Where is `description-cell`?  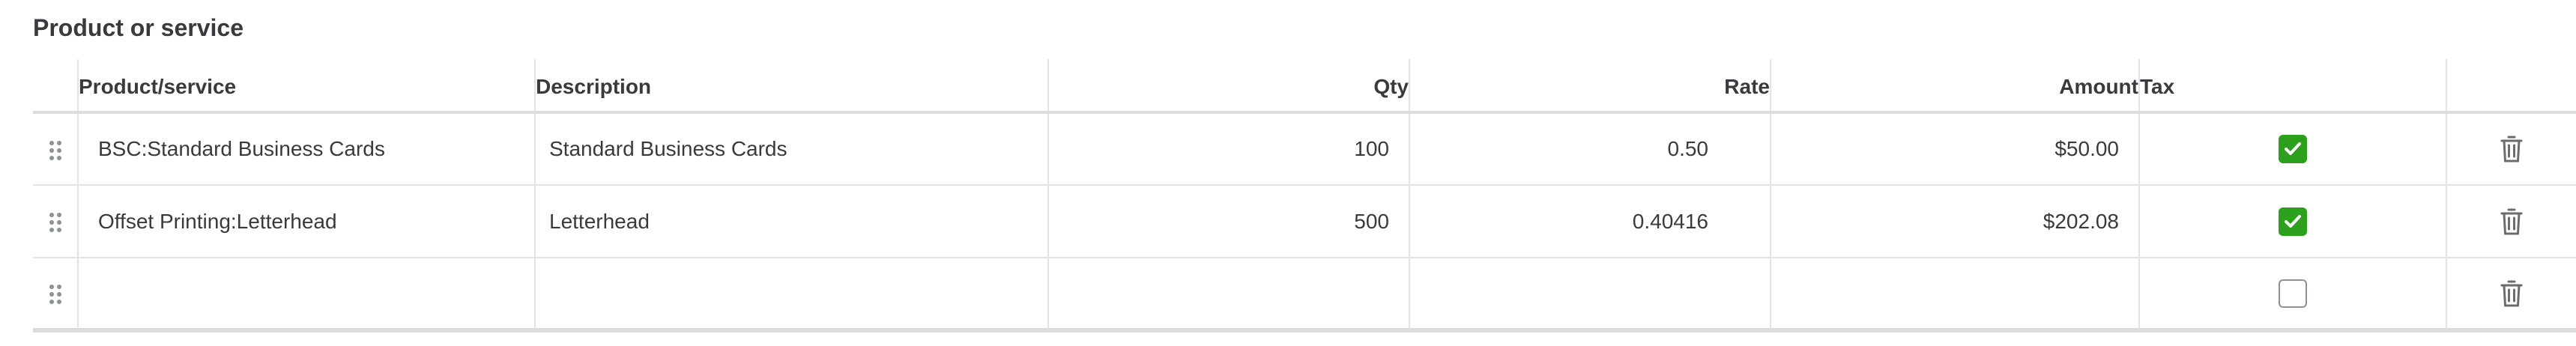
description-cell is located at coordinates (792, 294).